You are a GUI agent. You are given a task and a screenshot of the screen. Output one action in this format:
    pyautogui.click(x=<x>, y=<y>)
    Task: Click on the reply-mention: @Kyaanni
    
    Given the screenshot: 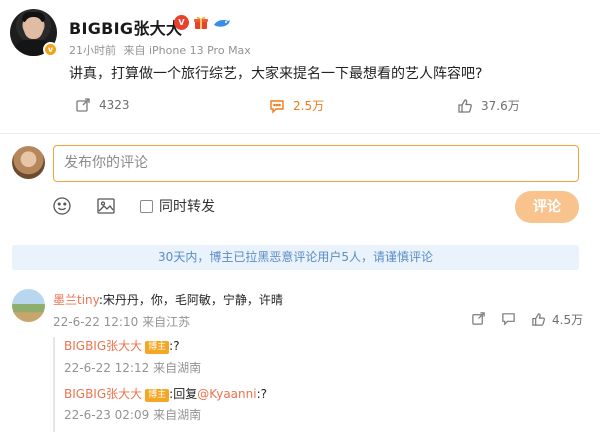 What is the action you would take?
    pyautogui.click(x=226, y=394)
    